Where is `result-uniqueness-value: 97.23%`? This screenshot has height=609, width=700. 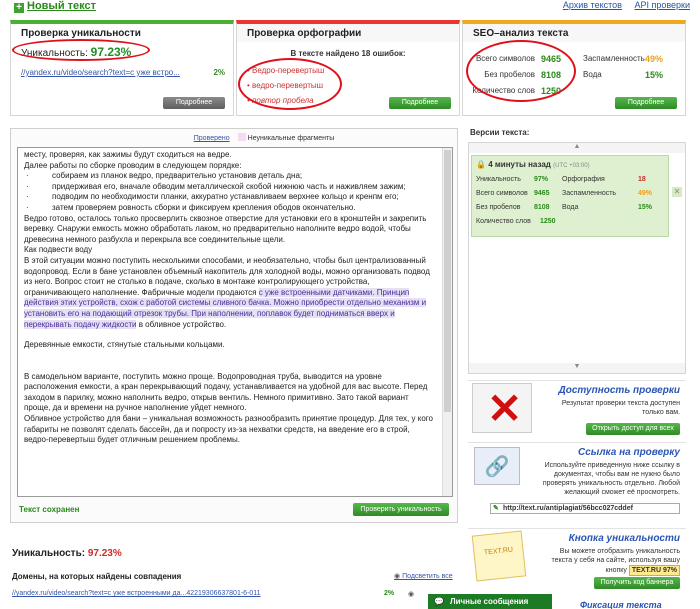
result-uniqueness-value: 97.23% is located at coordinates (104, 553).